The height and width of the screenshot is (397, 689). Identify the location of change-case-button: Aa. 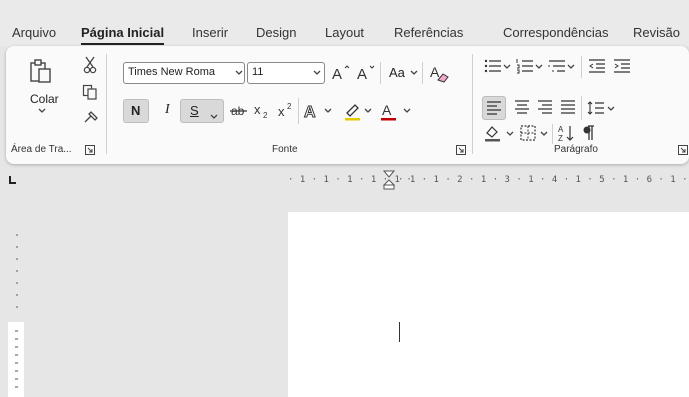
(397, 72).